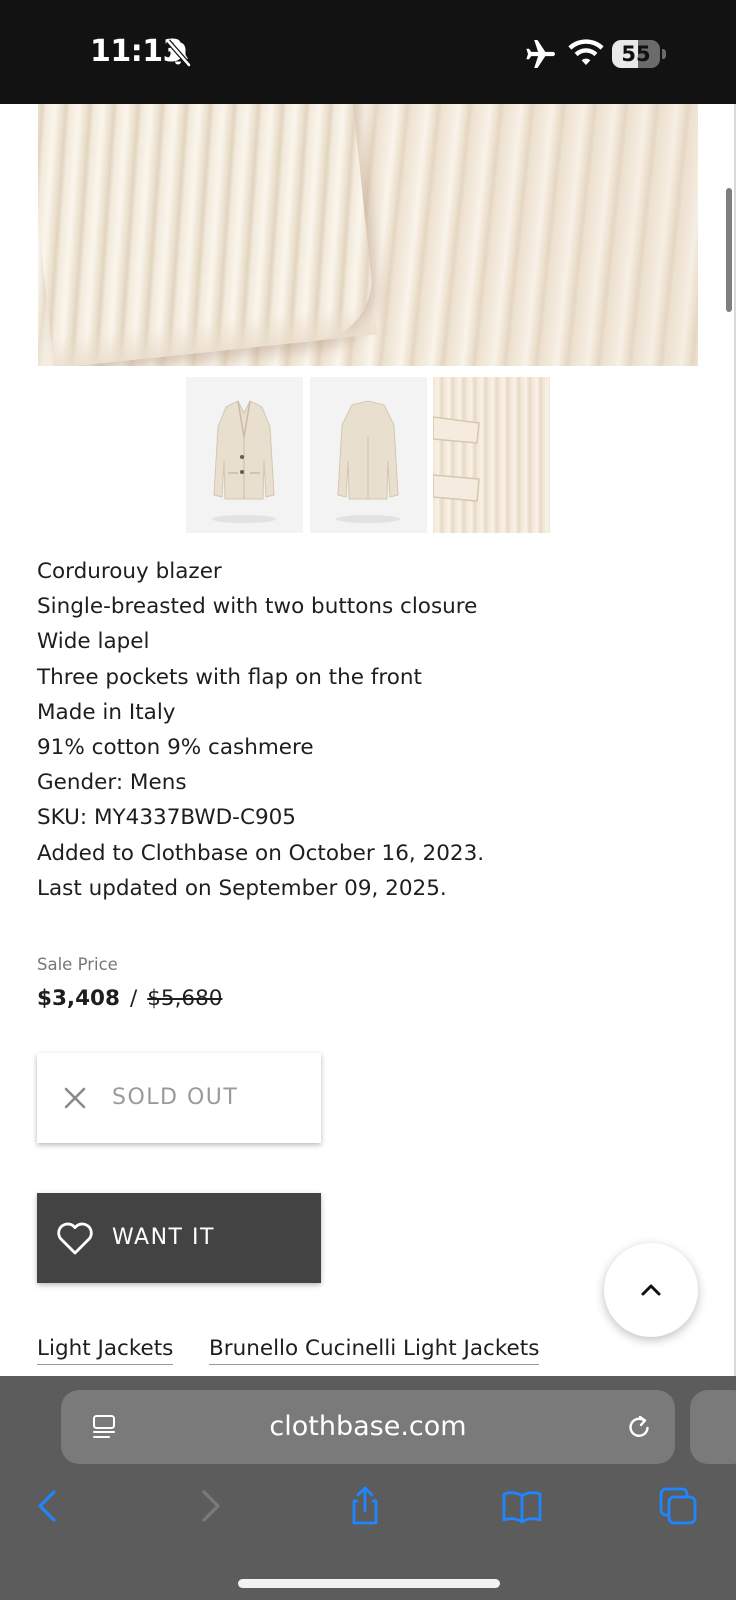  I want to click on reload-icon, so click(639, 1427).